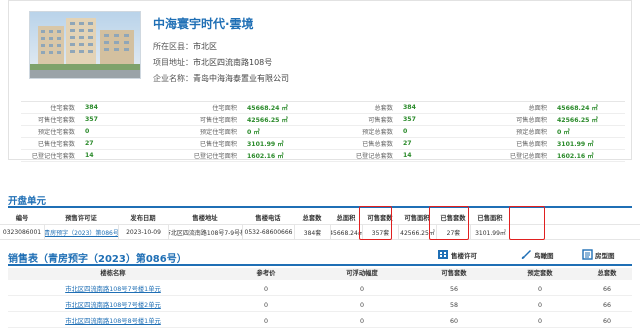 The width and height of the screenshot is (640, 329). What do you see at coordinates (527, 223) in the screenshot?
I see `highlight-box-sold` at bounding box center [527, 223].